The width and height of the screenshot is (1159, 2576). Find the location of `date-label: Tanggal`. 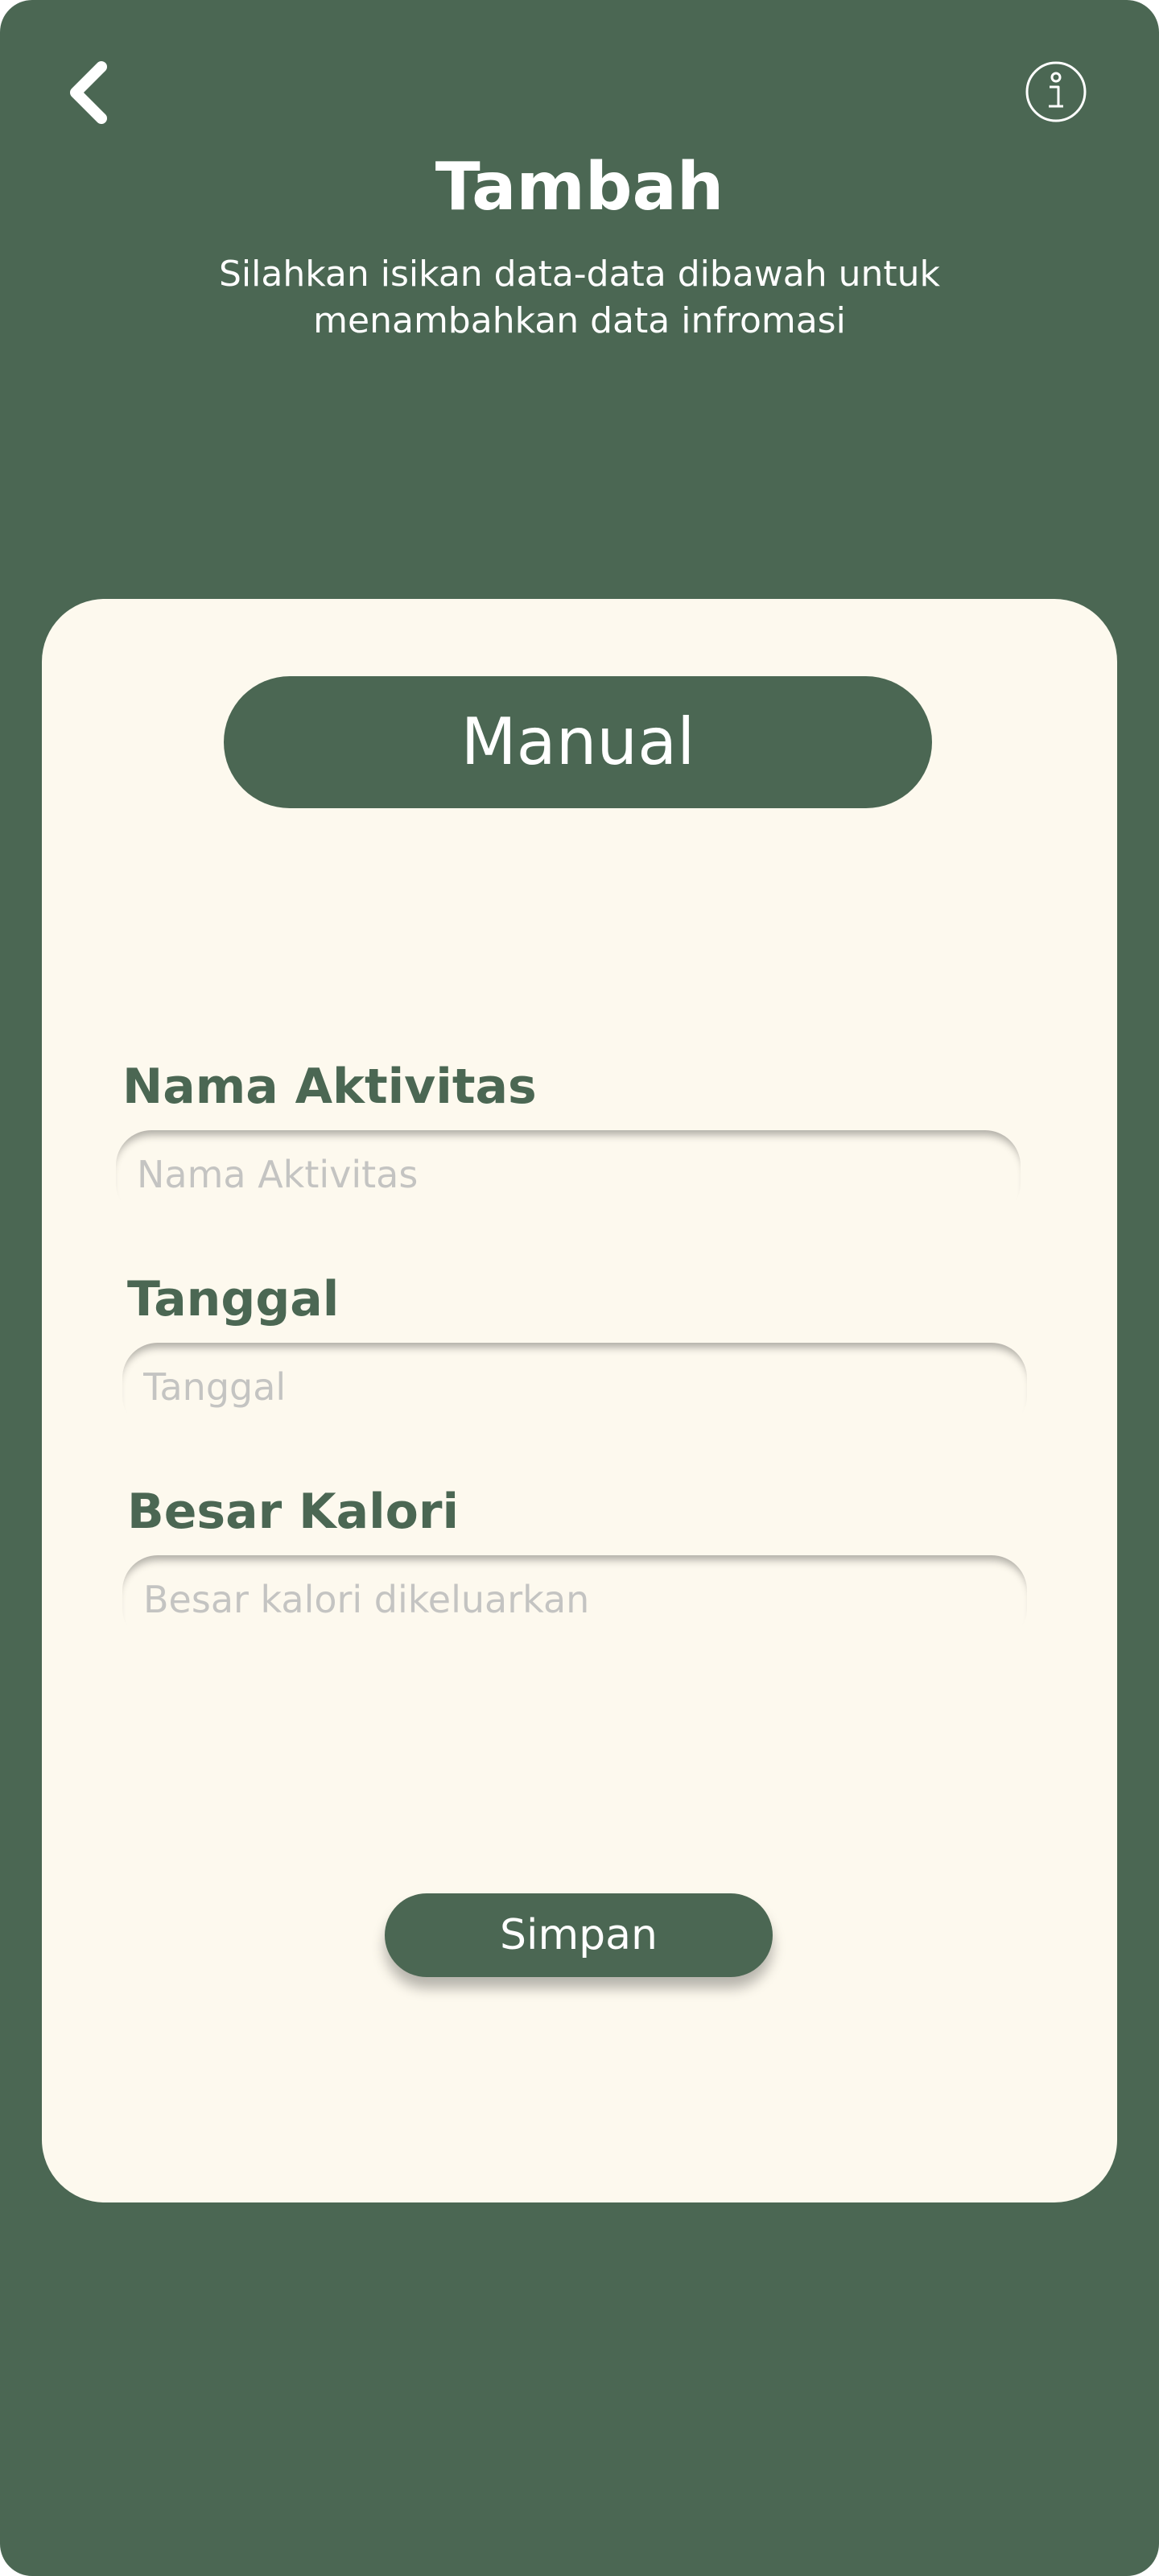

date-label: Tanggal is located at coordinates (233, 1299).